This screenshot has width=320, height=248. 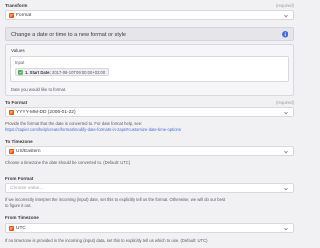 I want to click on from-format-help-2: to figure it out., so click(x=18, y=205).